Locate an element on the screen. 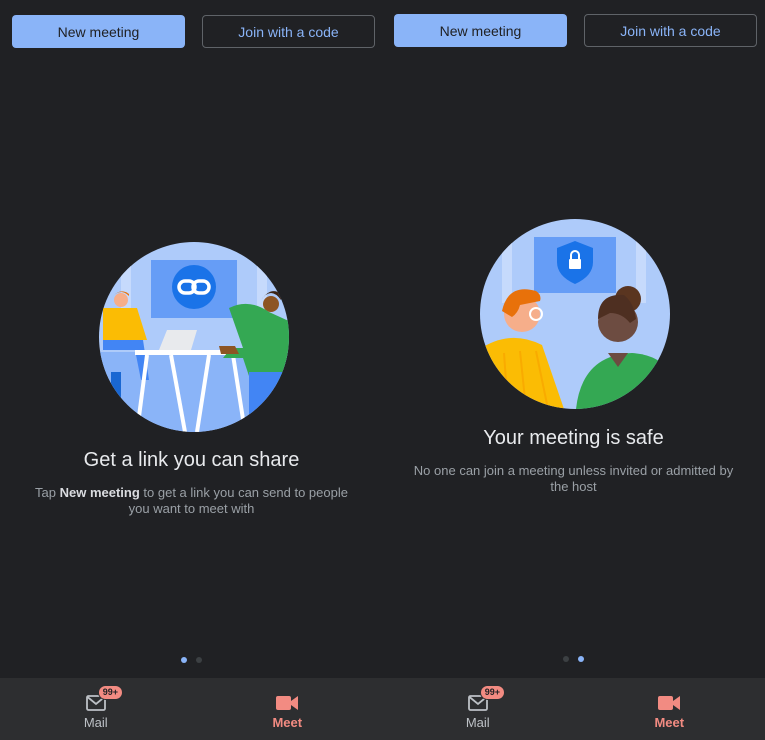 Image resolution: width=765 pixels, height=740 pixels. new-meeting-emphasis: New meeting is located at coordinates (99, 492).